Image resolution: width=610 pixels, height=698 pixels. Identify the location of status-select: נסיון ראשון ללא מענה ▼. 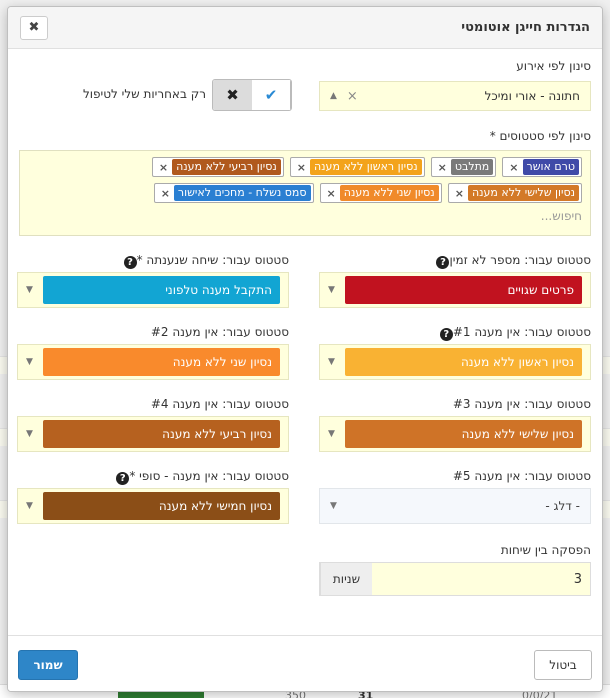
(455, 362).